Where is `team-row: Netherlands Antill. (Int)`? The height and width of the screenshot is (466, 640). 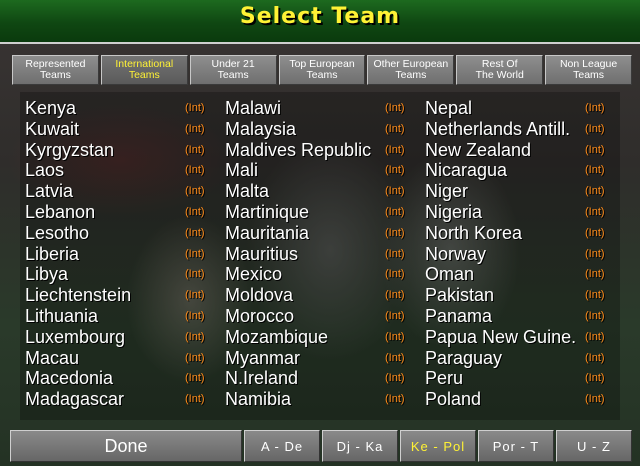 team-row: Netherlands Antill. (Int) is located at coordinates (520, 129).